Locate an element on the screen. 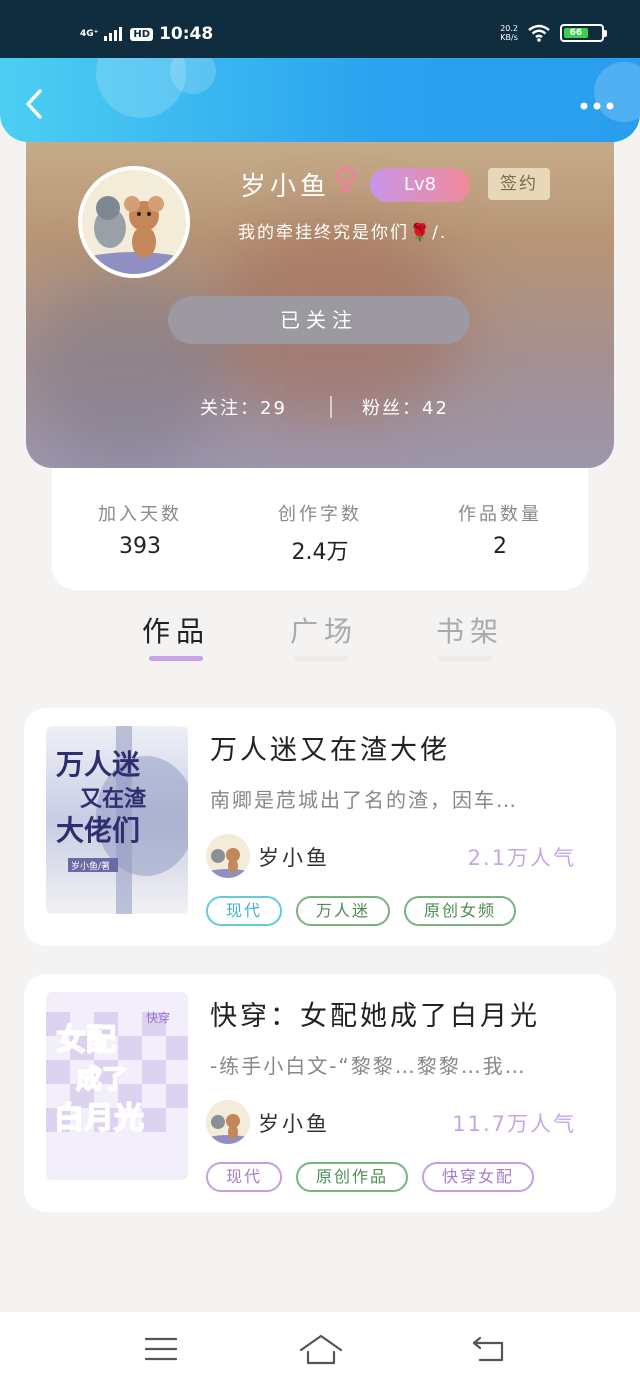 Image resolution: width=640 pixels, height=1387 pixels. recent-apps-button is located at coordinates (162, 1350).